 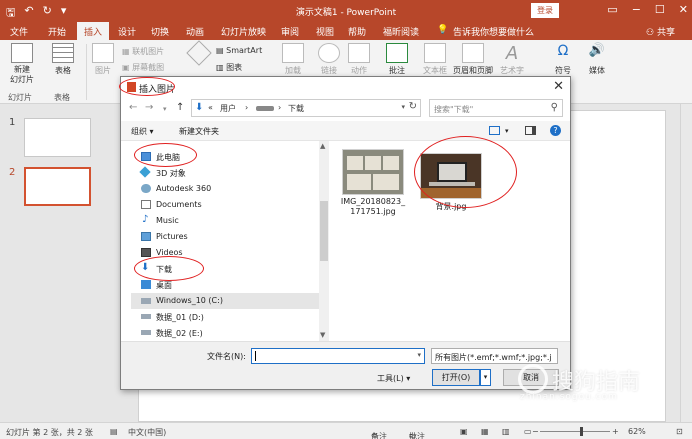 What do you see at coordinates (615, 431) in the screenshot?
I see `zoom-in-icon: +` at bounding box center [615, 431].